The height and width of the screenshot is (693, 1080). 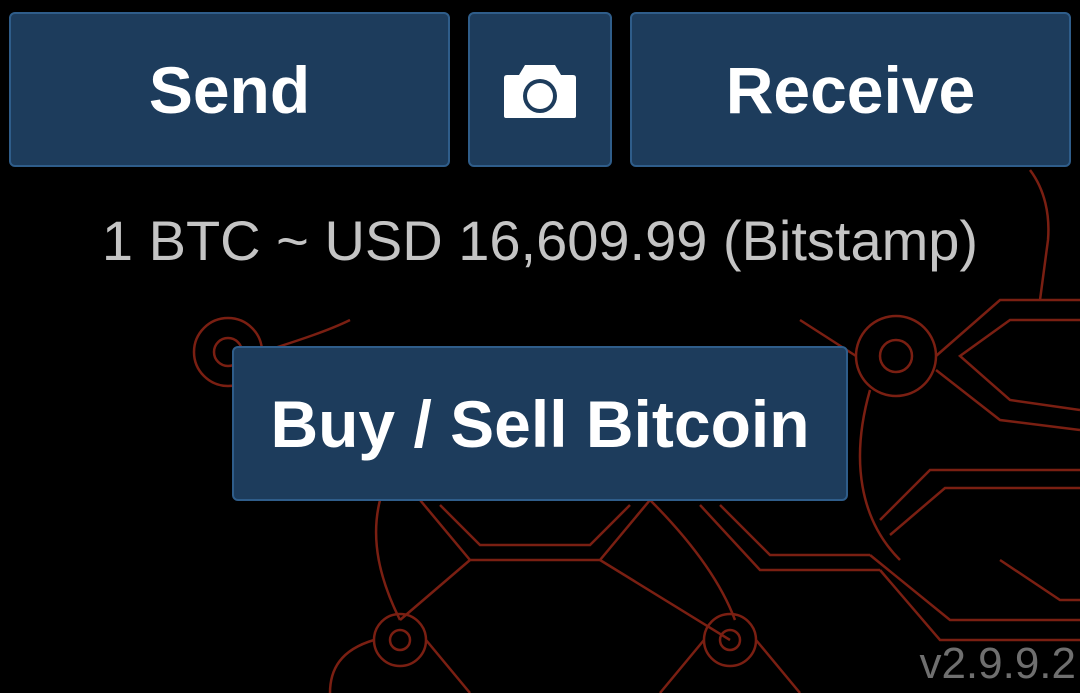 I want to click on send-button-label: Send, so click(x=229, y=89).